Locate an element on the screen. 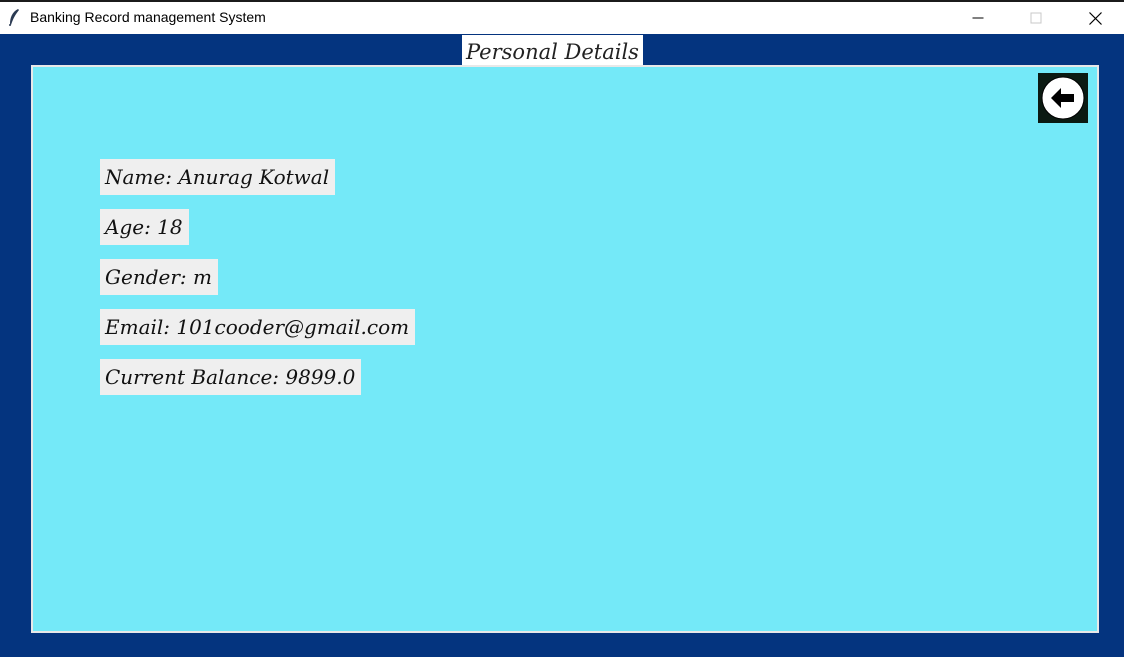 Image resolution: width=1124 pixels, height=657 pixels. minimize-icon is located at coordinates (978, 18).